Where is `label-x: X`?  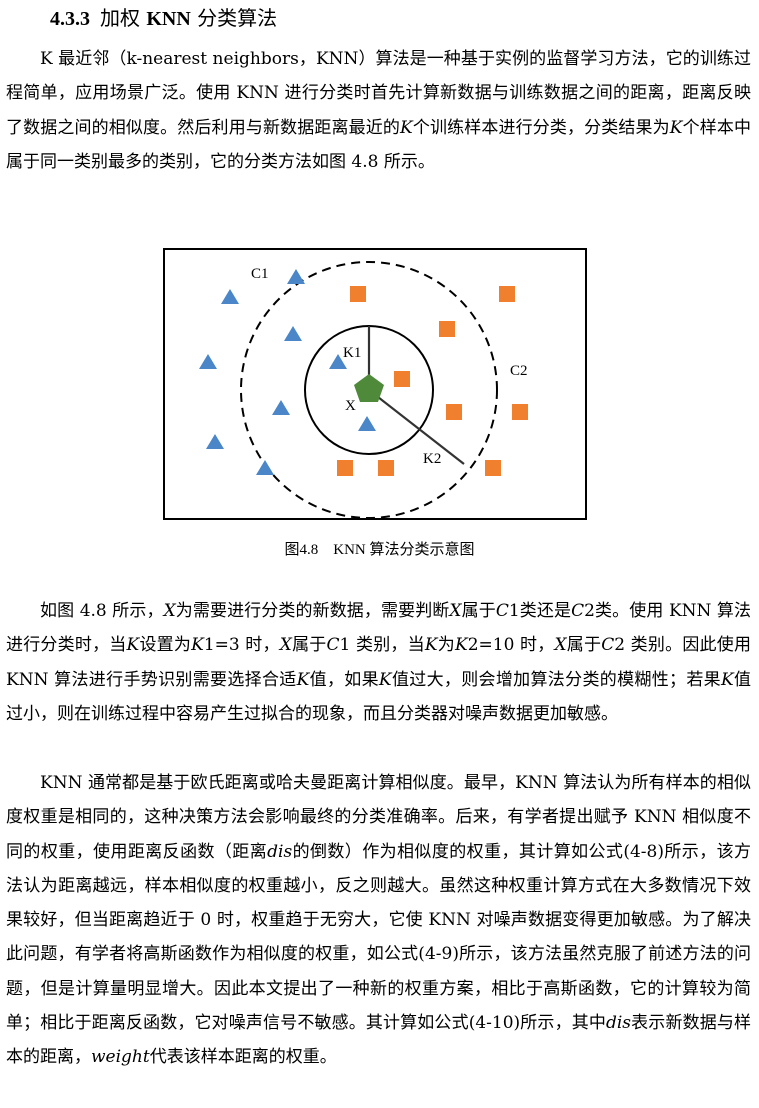
label-x: X is located at coordinates (350, 406).